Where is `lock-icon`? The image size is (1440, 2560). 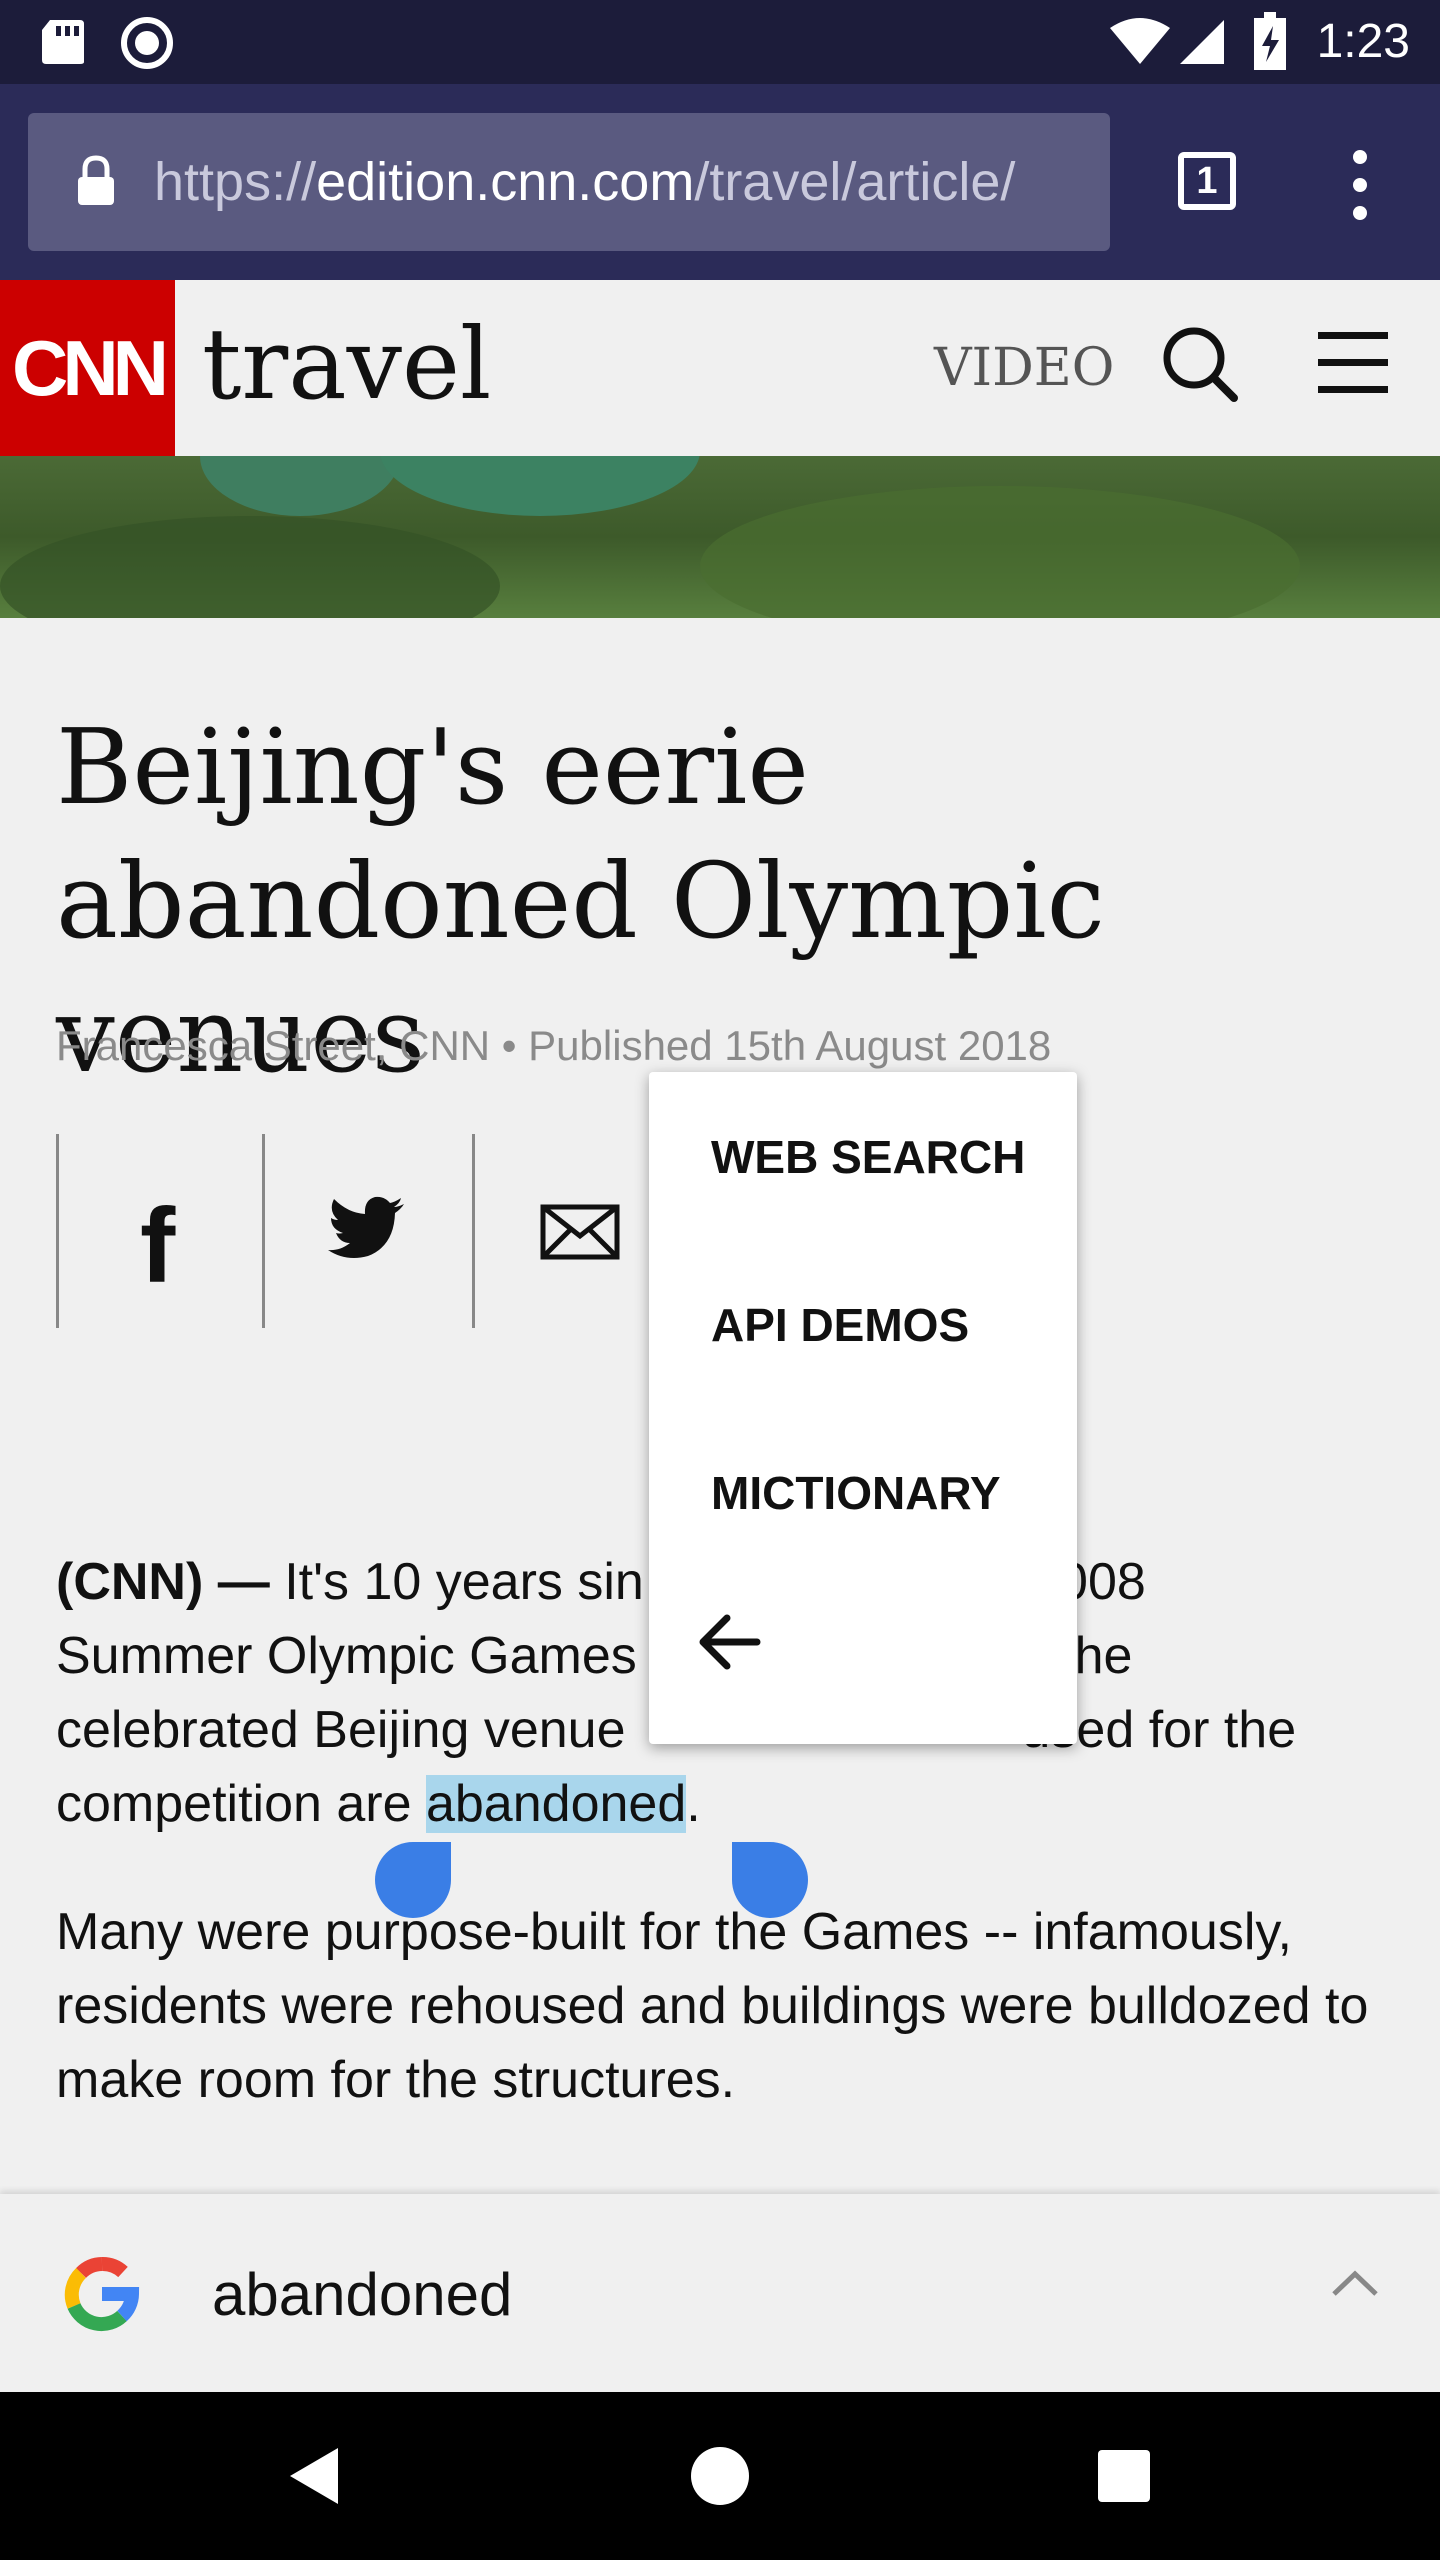 lock-icon is located at coordinates (96, 180).